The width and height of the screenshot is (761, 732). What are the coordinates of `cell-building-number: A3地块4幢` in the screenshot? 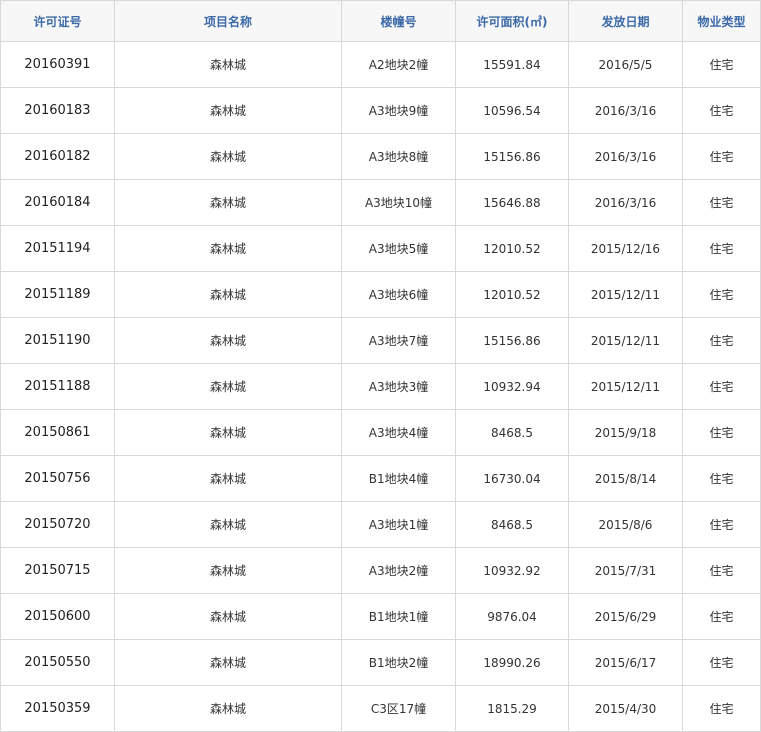 It's located at (398, 432).